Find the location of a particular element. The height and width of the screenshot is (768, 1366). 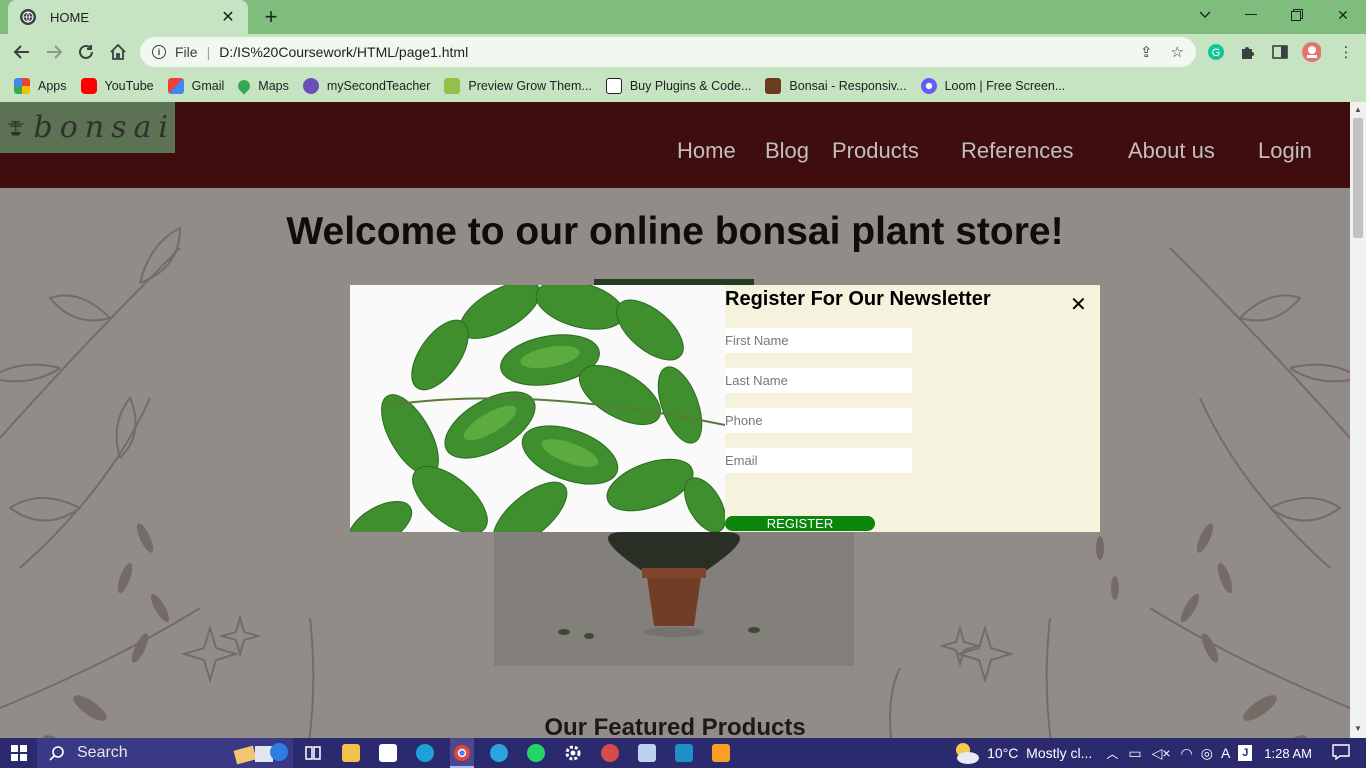

home-icon is located at coordinates (118, 52).